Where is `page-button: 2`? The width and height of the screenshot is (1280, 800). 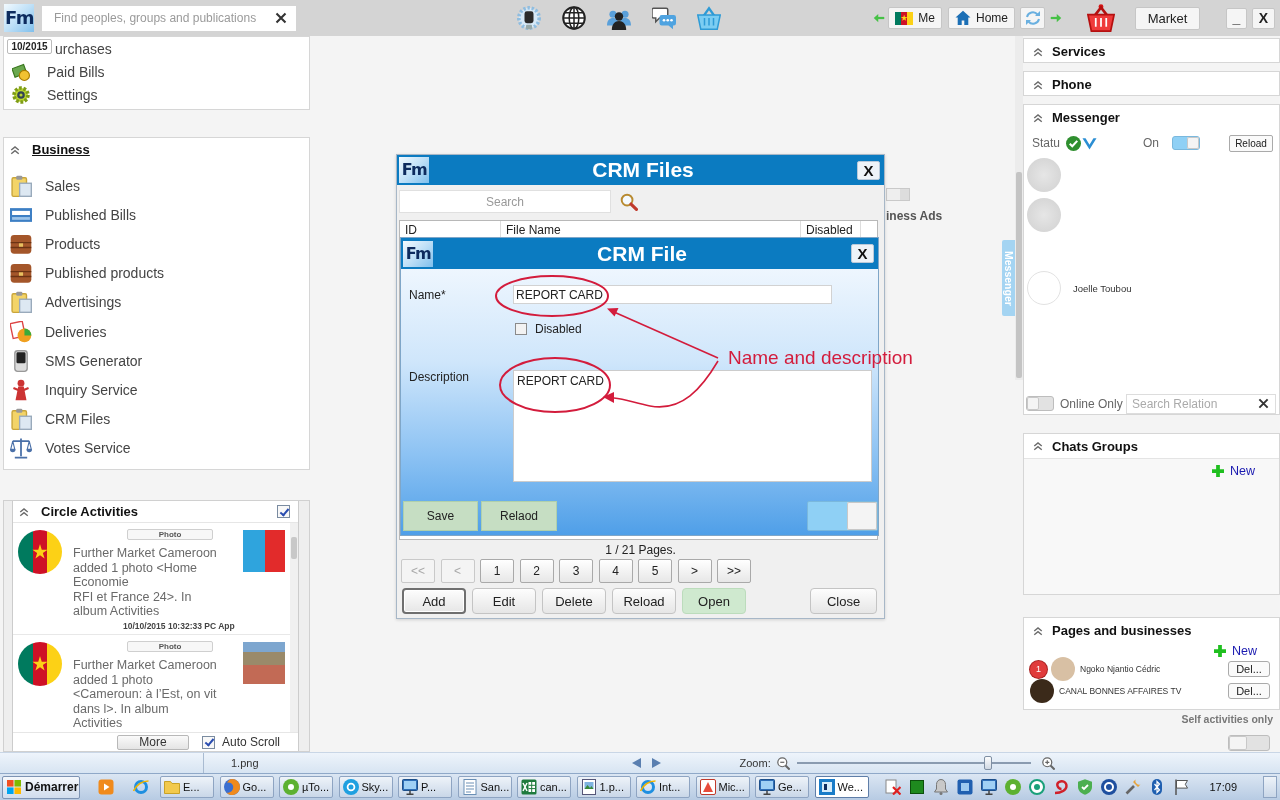 page-button: 2 is located at coordinates (536, 571).